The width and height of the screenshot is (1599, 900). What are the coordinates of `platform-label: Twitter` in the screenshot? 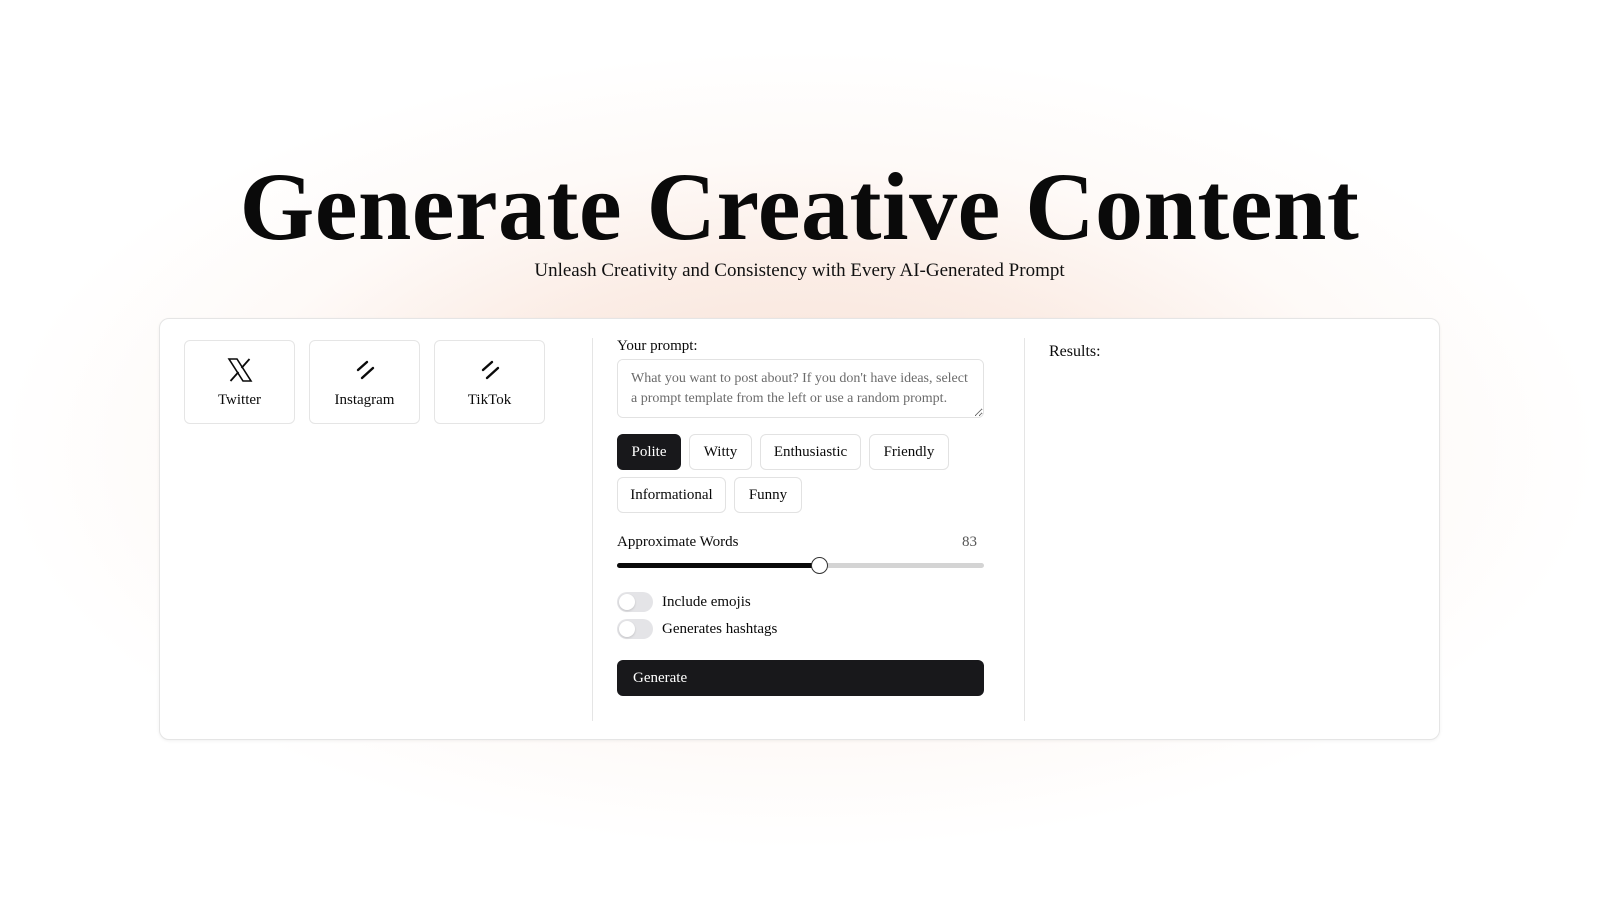 It's located at (239, 400).